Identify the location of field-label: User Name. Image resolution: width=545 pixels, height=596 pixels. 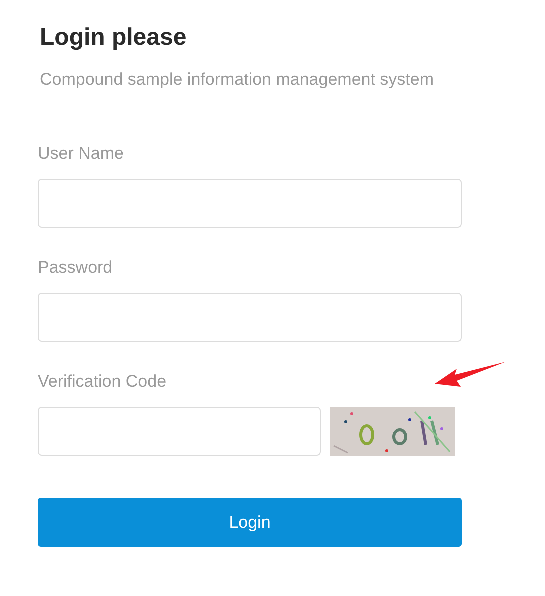
(81, 154).